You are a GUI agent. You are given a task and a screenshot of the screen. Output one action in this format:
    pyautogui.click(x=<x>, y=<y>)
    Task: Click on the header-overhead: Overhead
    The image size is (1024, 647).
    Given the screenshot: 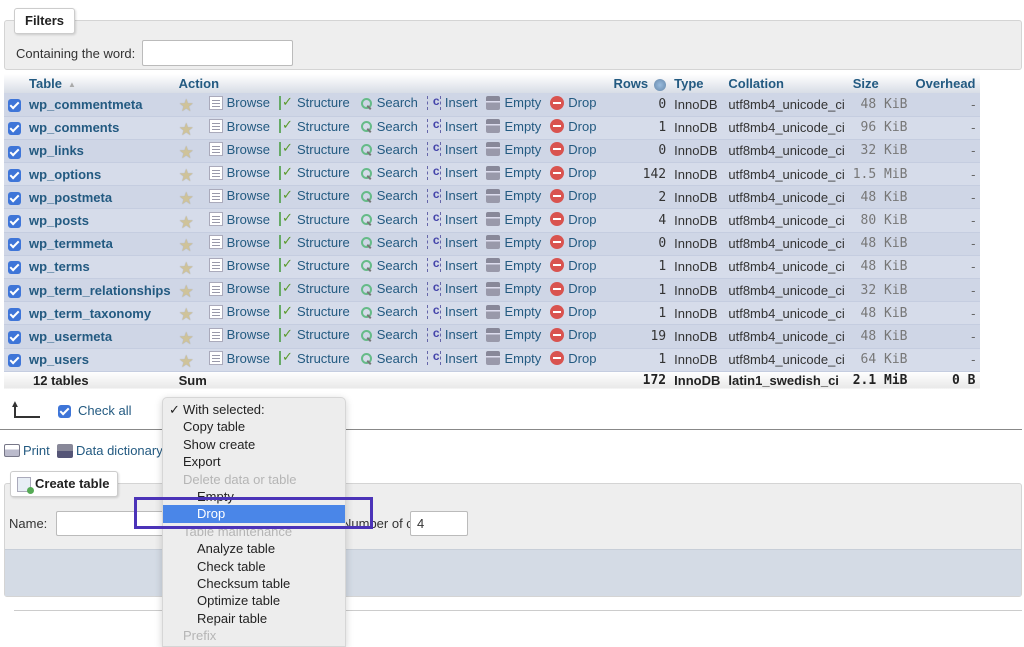 What is the action you would take?
    pyautogui.click(x=945, y=83)
    